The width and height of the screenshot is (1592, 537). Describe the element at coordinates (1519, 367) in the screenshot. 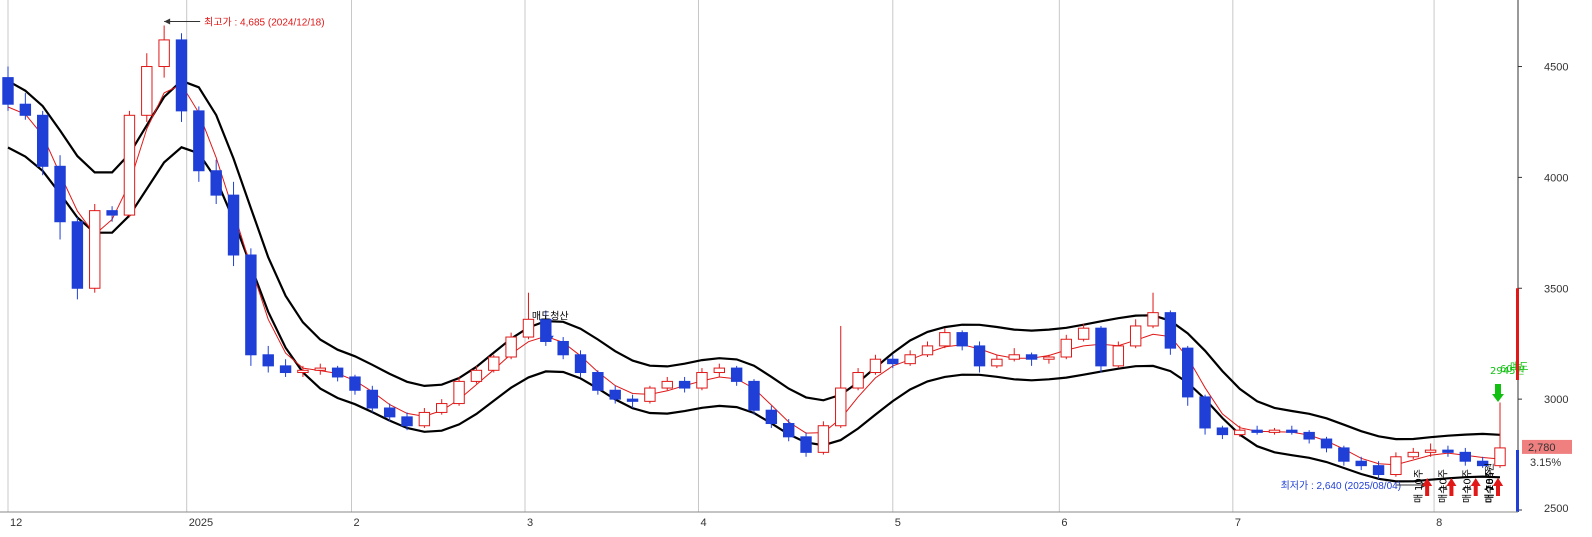

I see `signal-text: 매도` at that location.